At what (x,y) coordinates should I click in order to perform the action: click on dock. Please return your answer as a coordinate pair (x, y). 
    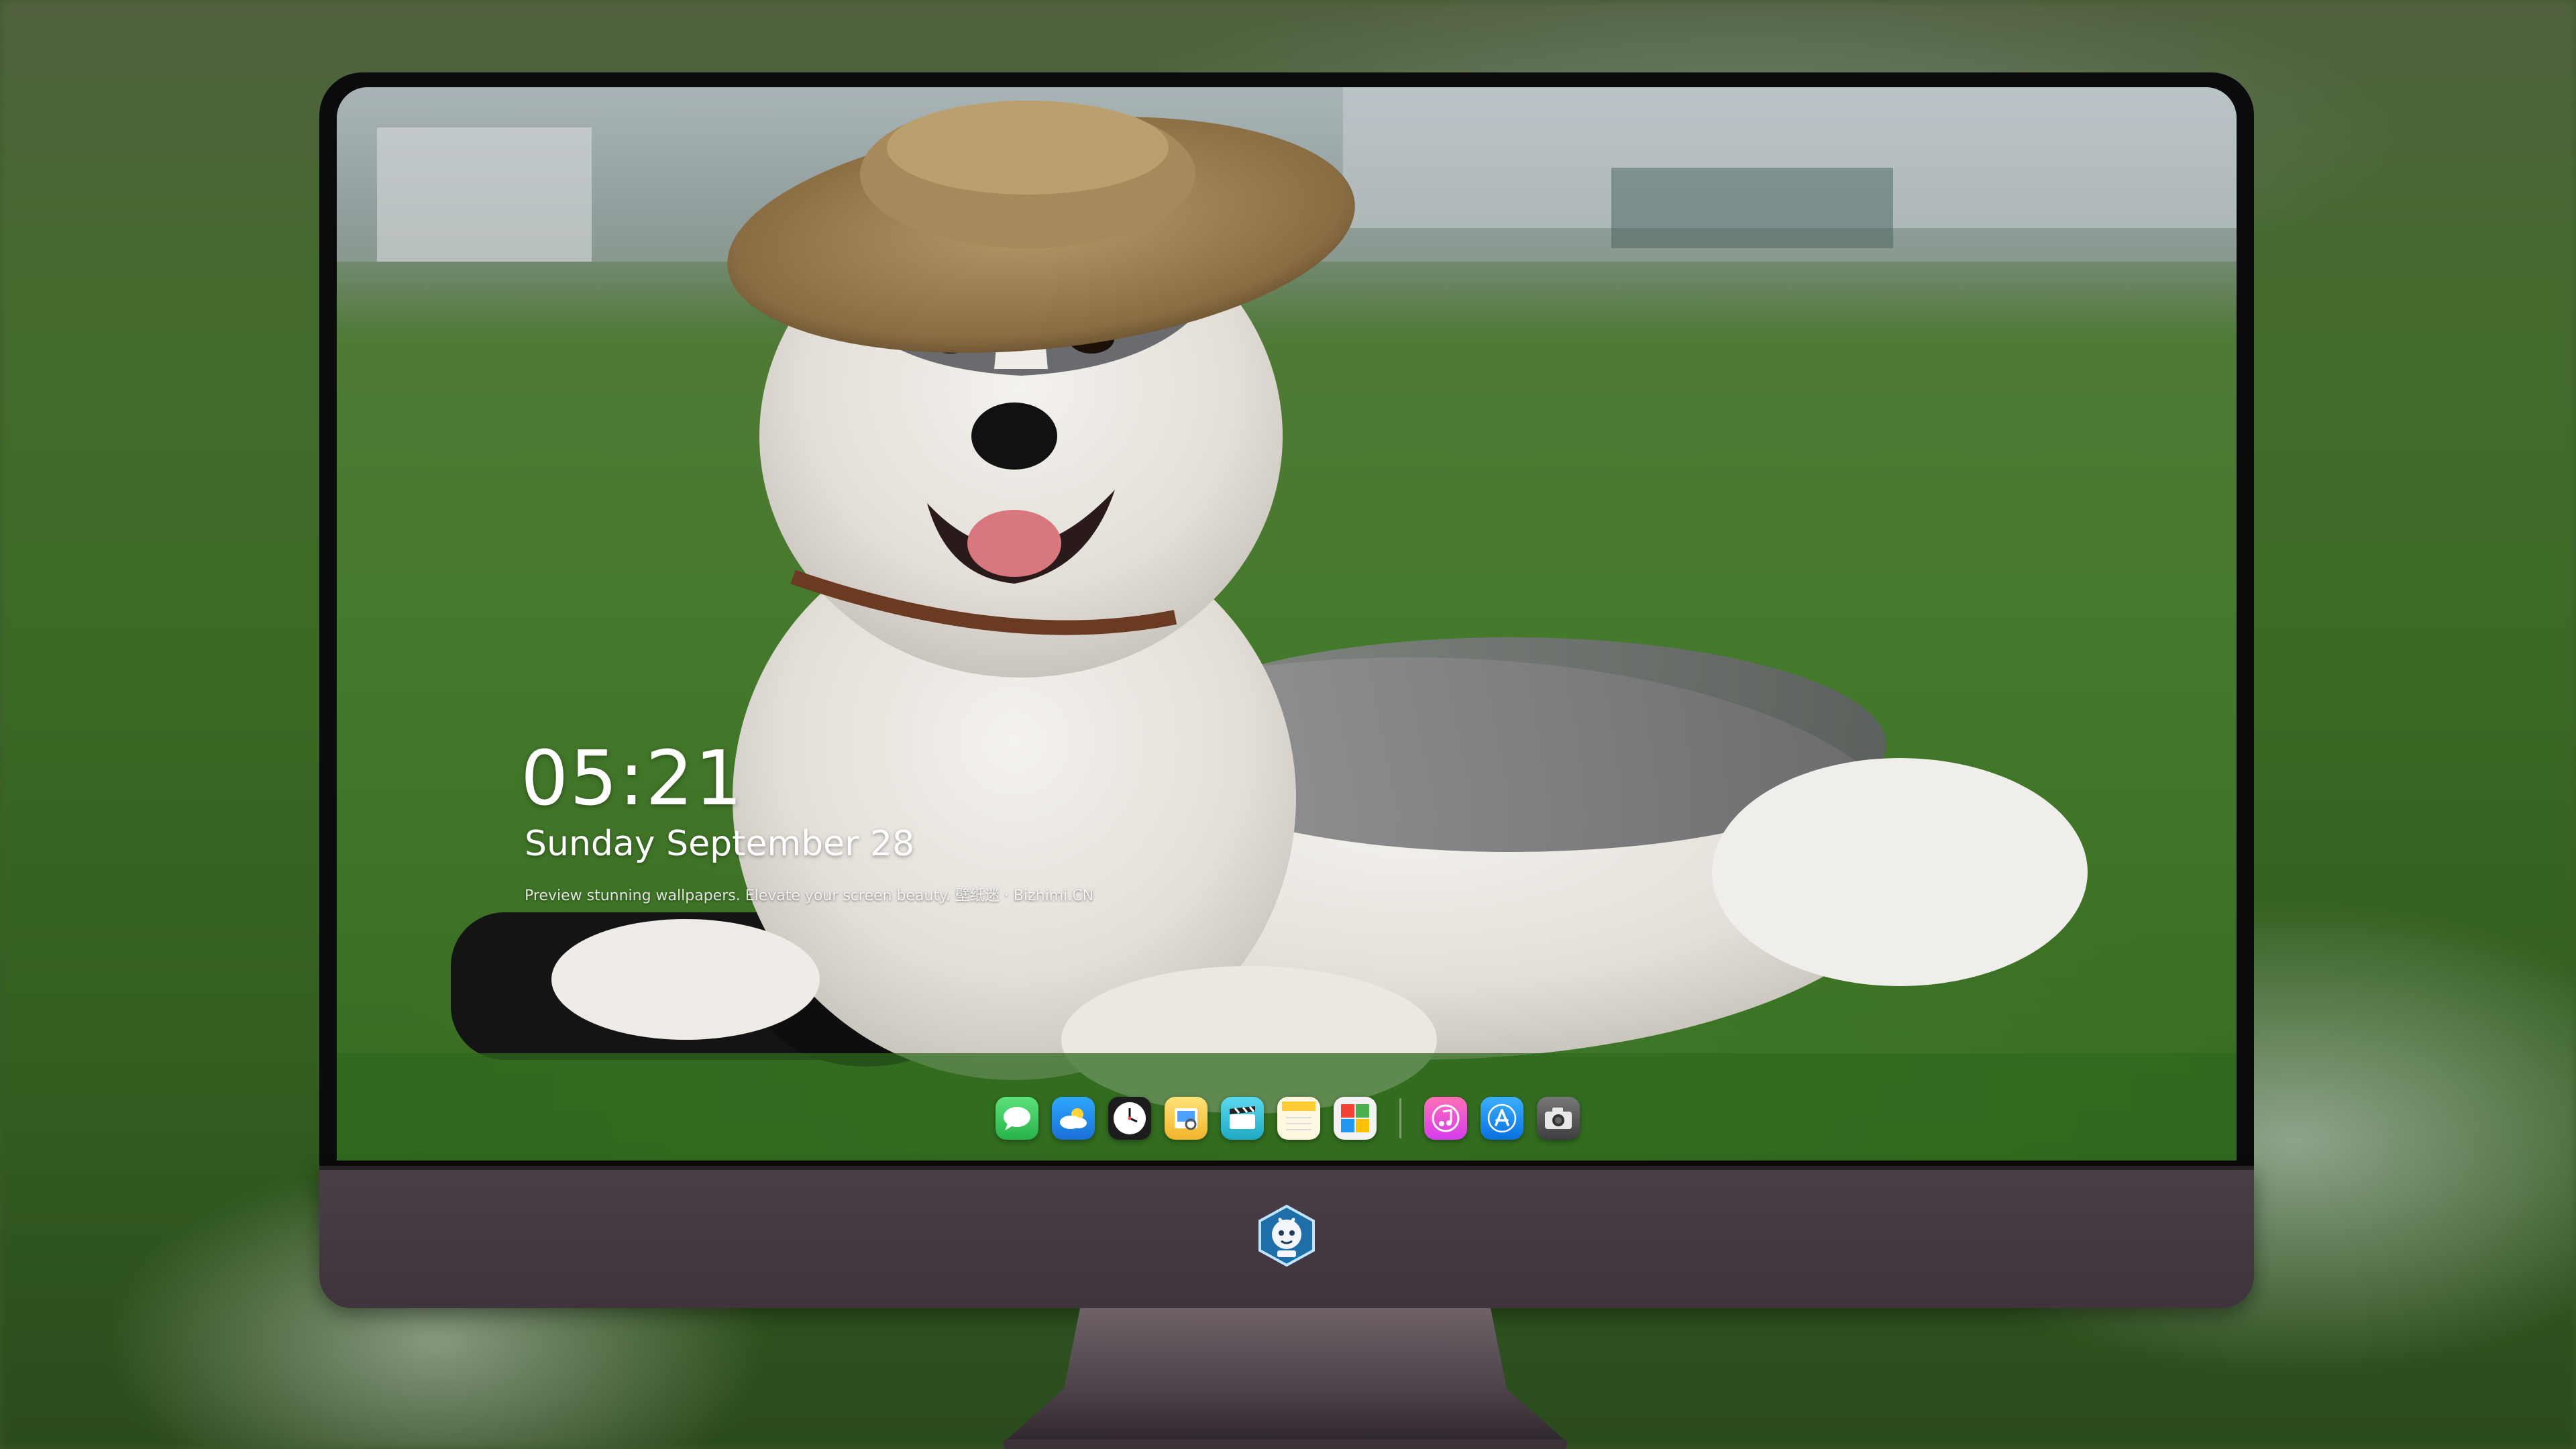
    Looking at the image, I should click on (1287, 1118).